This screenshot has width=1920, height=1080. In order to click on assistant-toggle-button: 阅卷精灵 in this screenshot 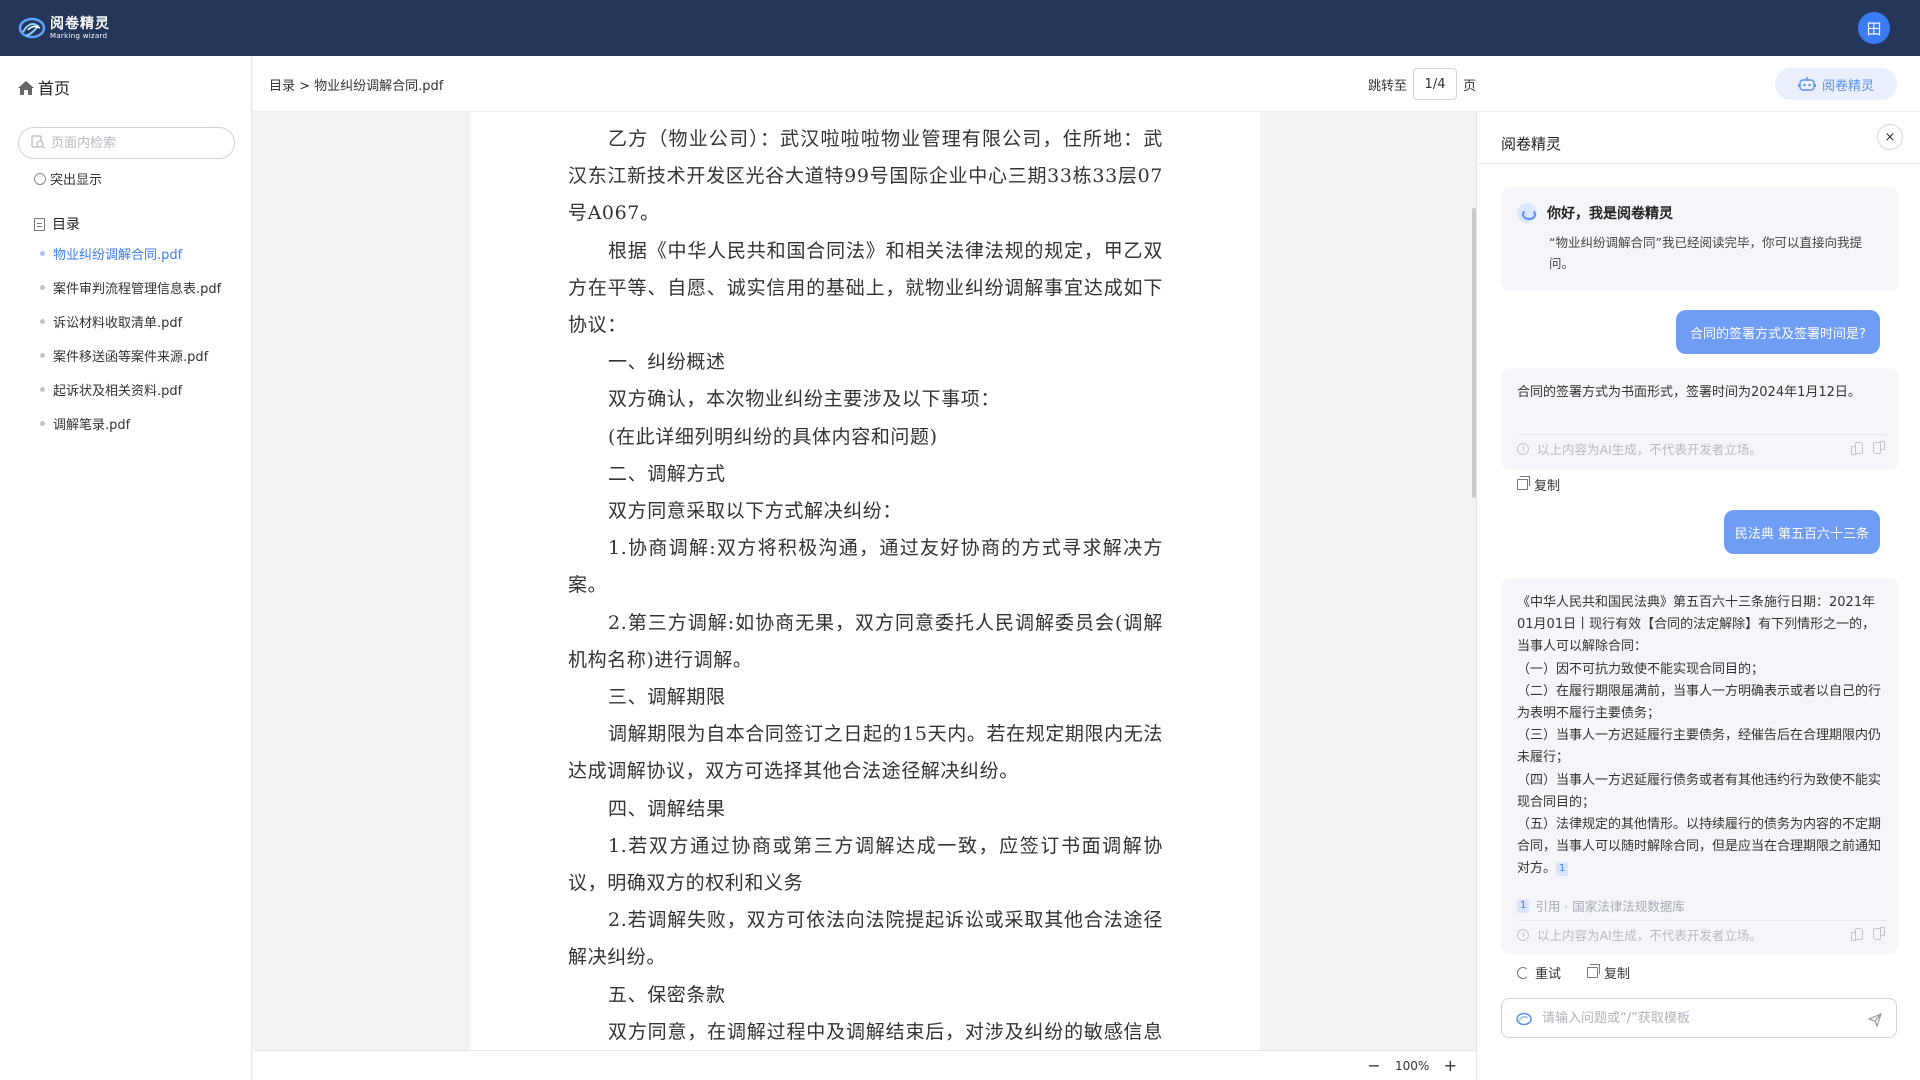, I will do `click(1836, 84)`.